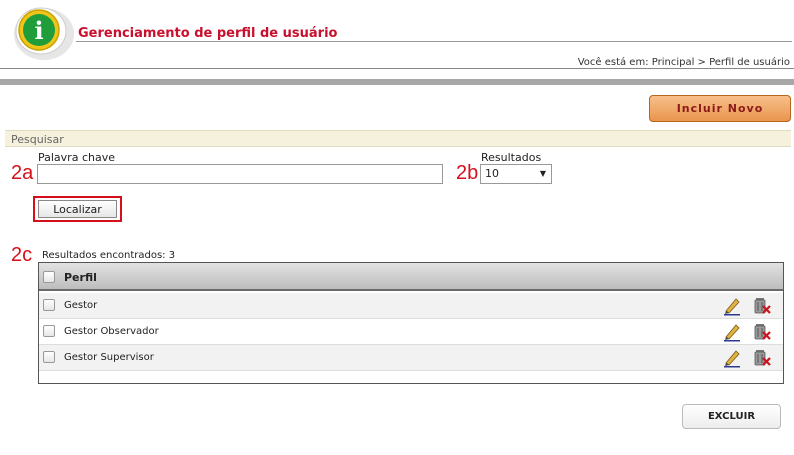 The image size is (794, 455). I want to click on table-header: Perfil, so click(411, 277).